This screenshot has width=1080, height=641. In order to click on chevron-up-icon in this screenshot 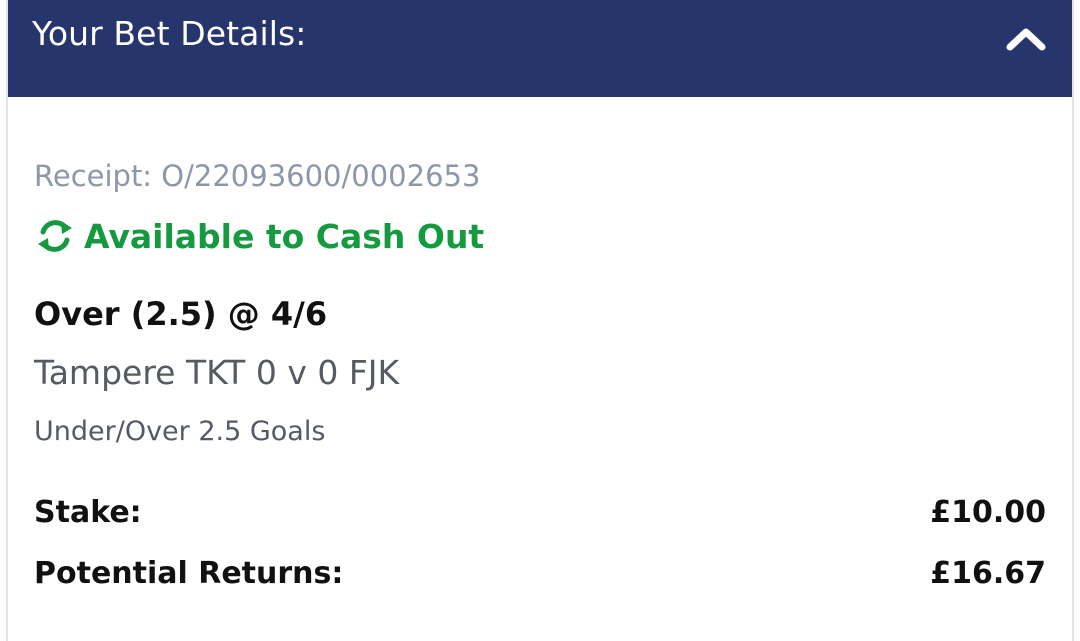, I will do `click(1026, 39)`.